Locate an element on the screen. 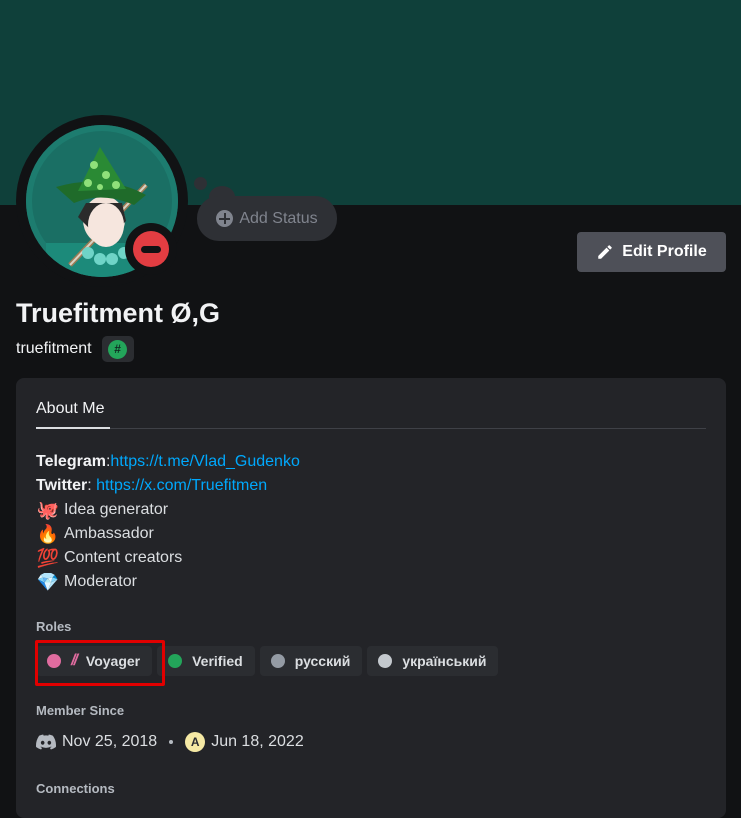 Image resolution: width=741 pixels, height=818 pixels. member-since-title: Member Since is located at coordinates (80, 710).